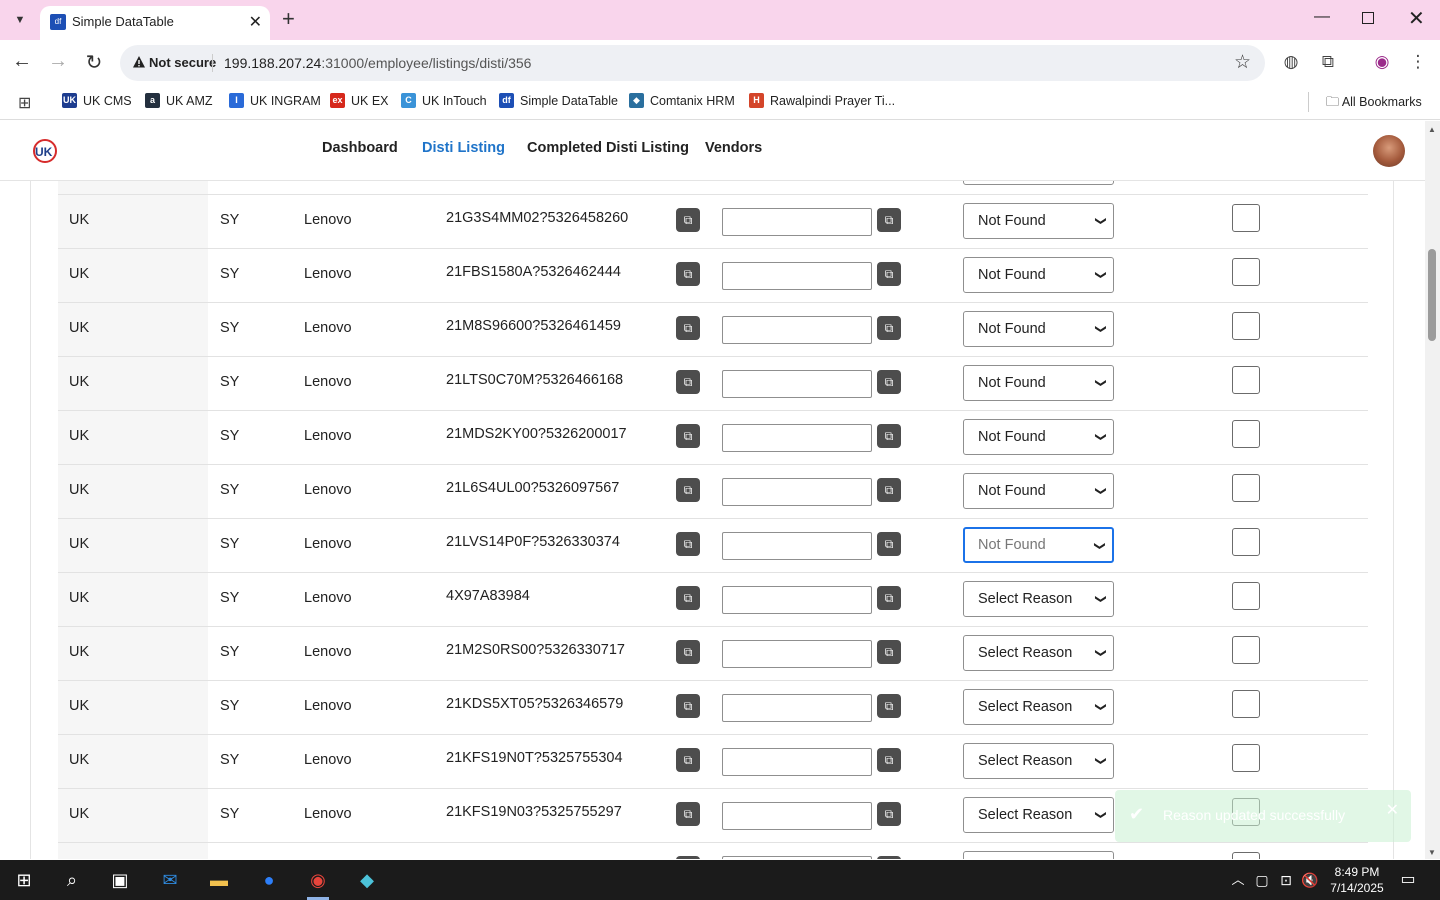 The image size is (1440, 900). I want to click on windows-start-icon: ⊞, so click(24, 880).